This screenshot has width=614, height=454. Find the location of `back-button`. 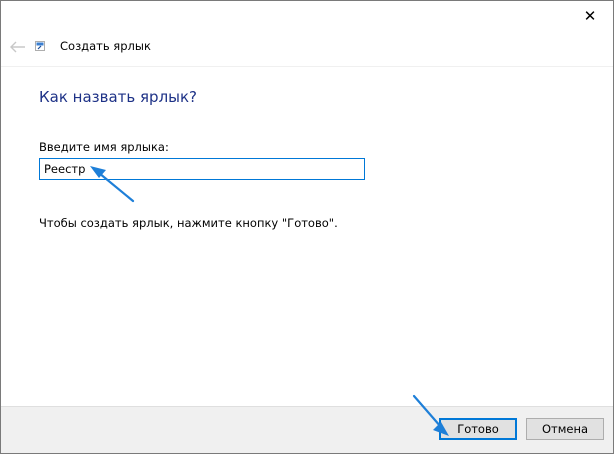

back-button is located at coordinates (18, 47).